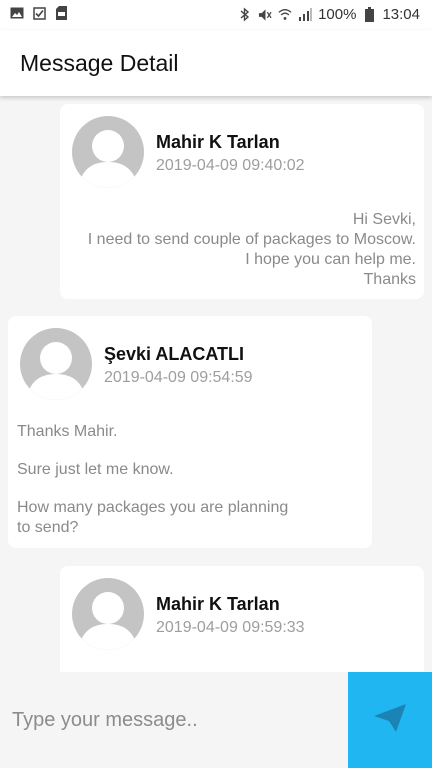  I want to click on send-icon, so click(390, 720).